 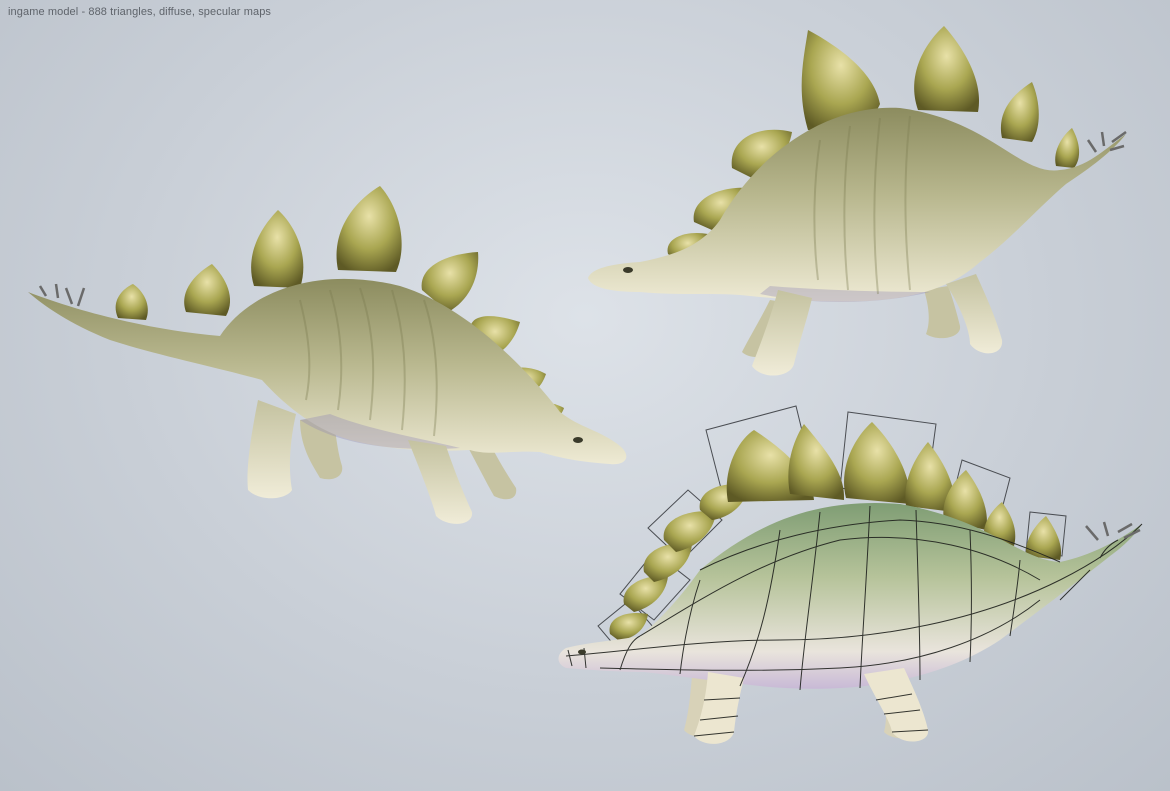 I want to click on body, so click(x=857, y=204).